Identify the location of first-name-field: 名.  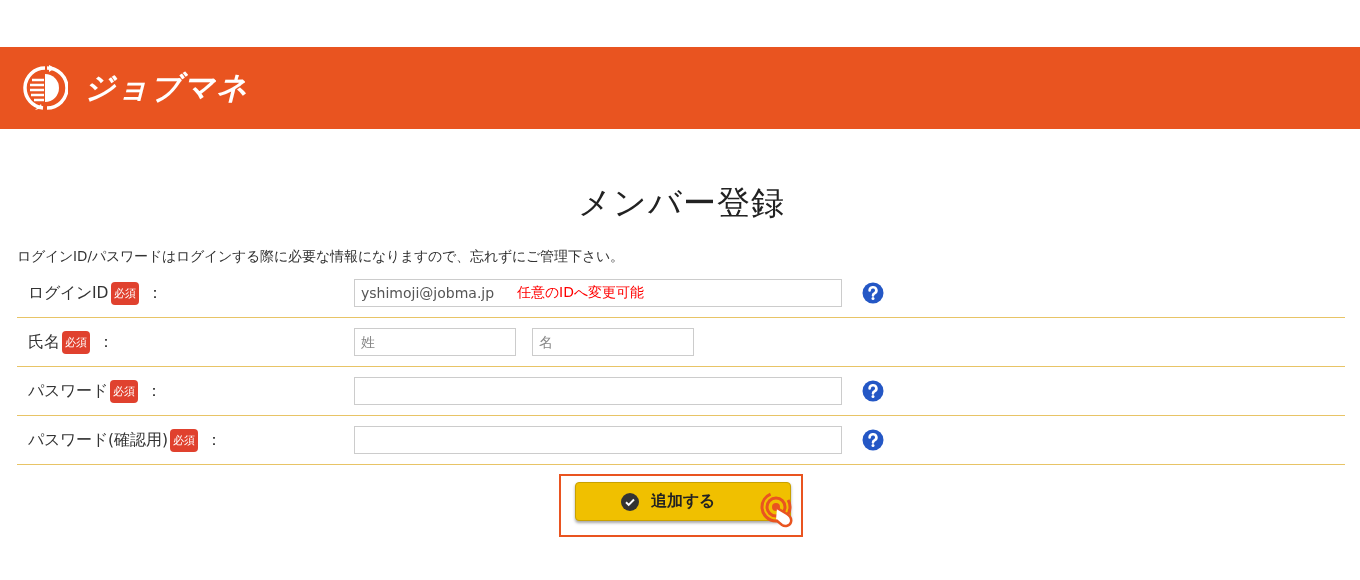
(613, 342).